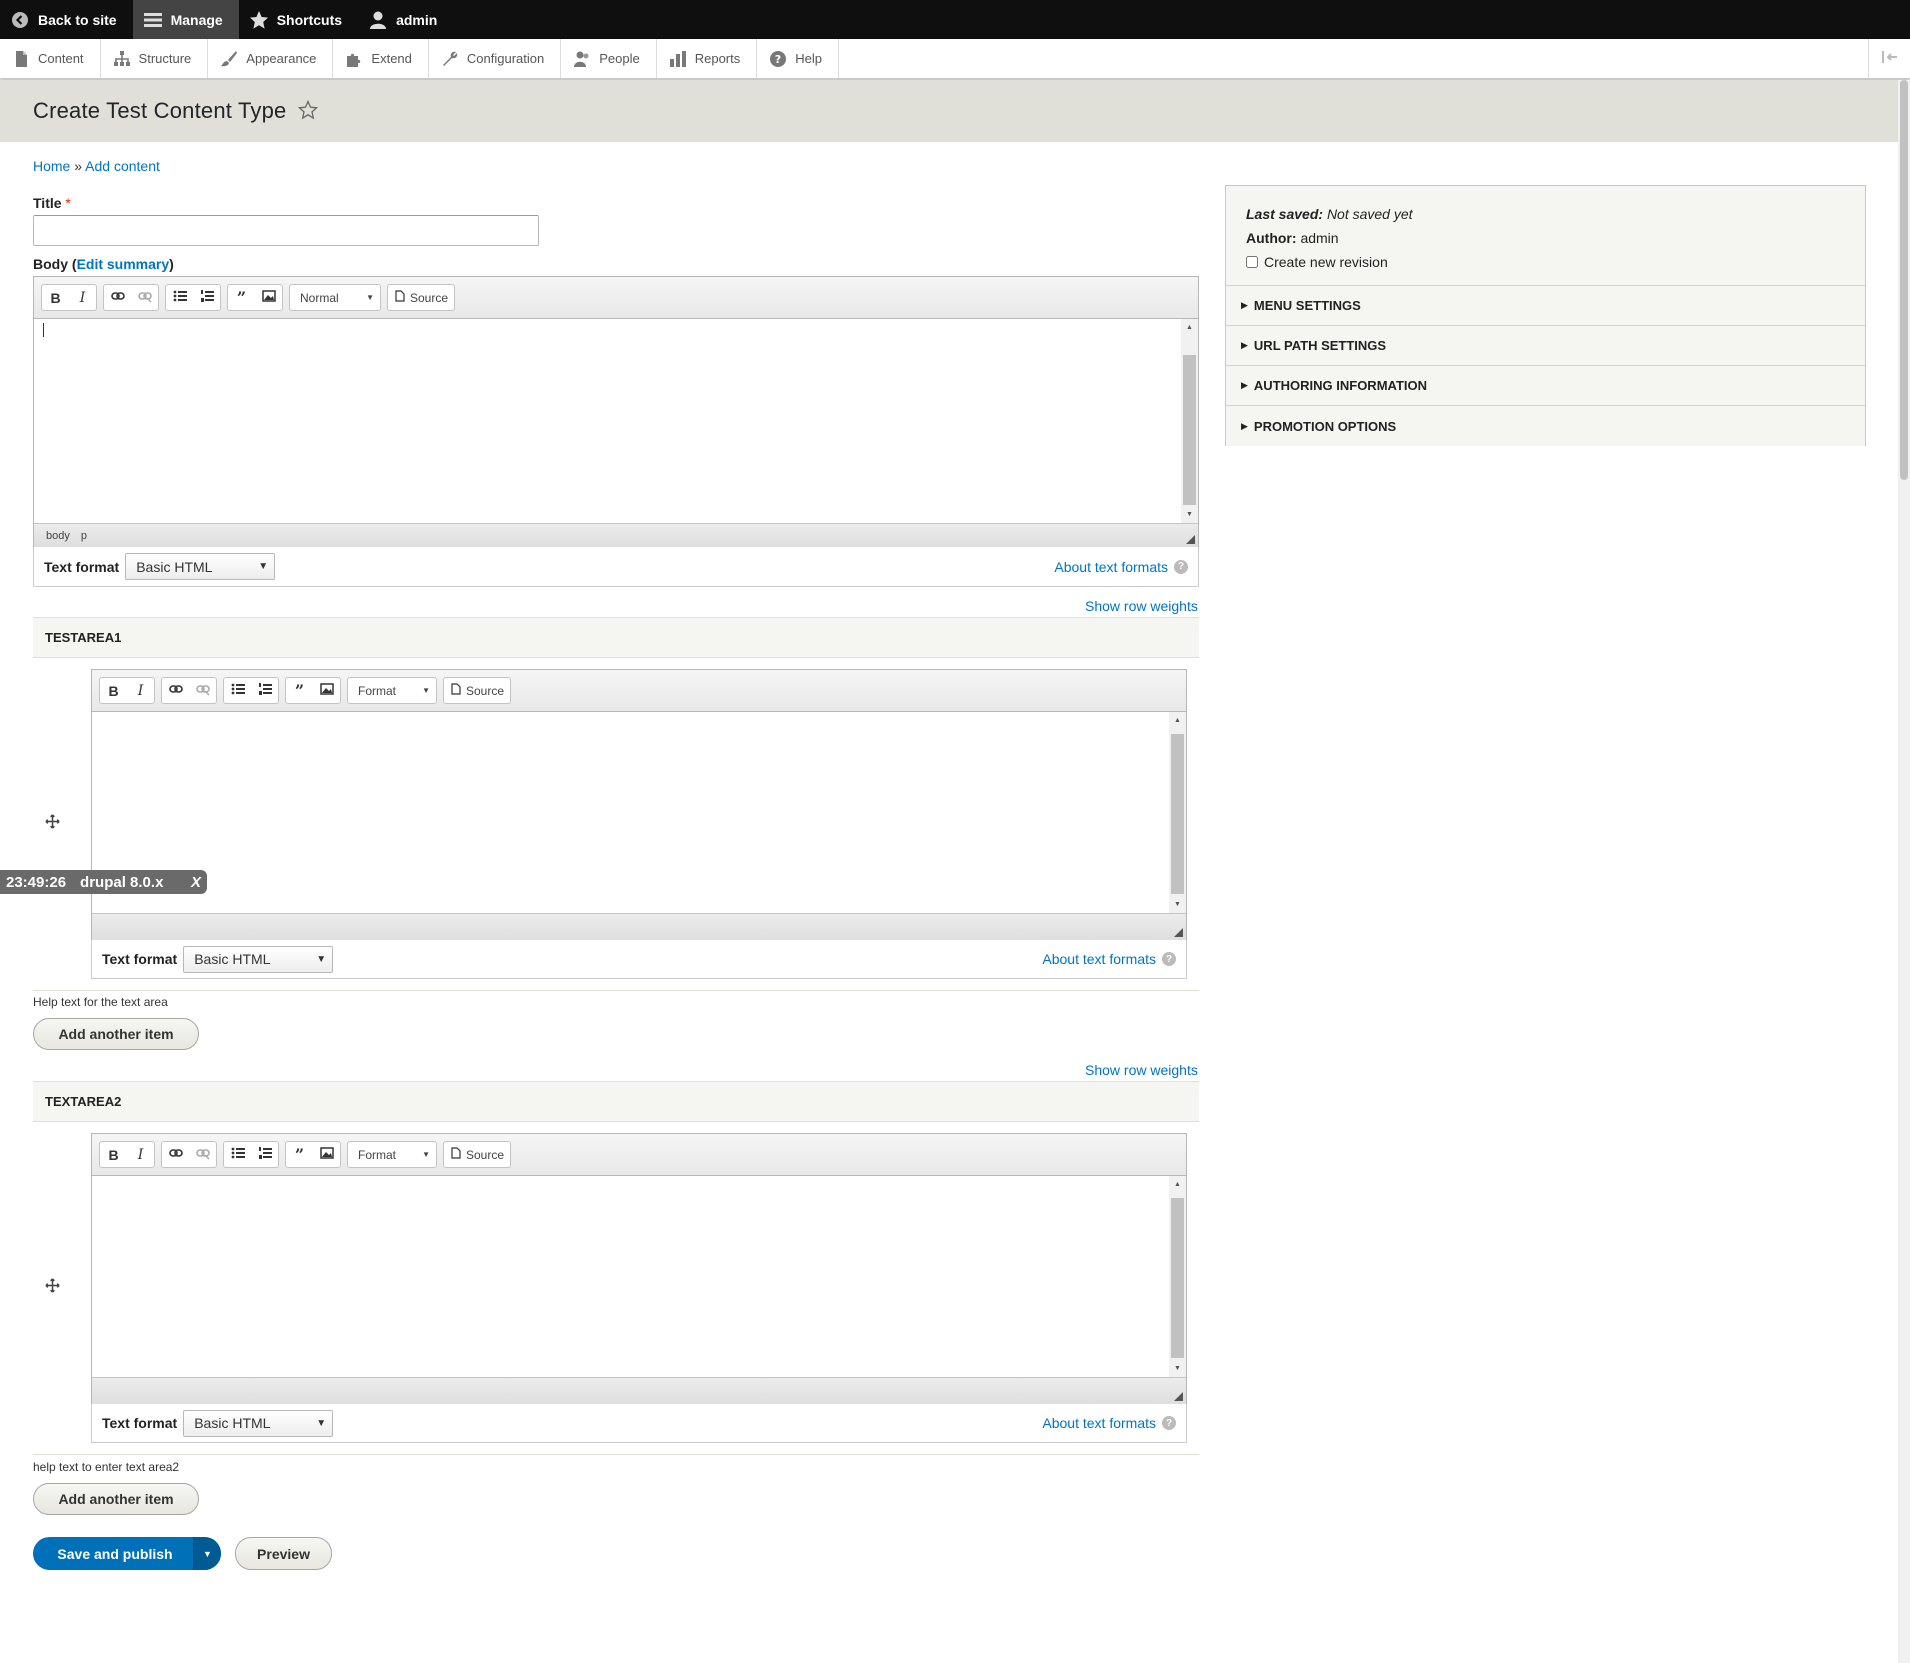 This screenshot has width=1910, height=1663. What do you see at coordinates (207, 1553) in the screenshot?
I see `save-options-toggle: ▼` at bounding box center [207, 1553].